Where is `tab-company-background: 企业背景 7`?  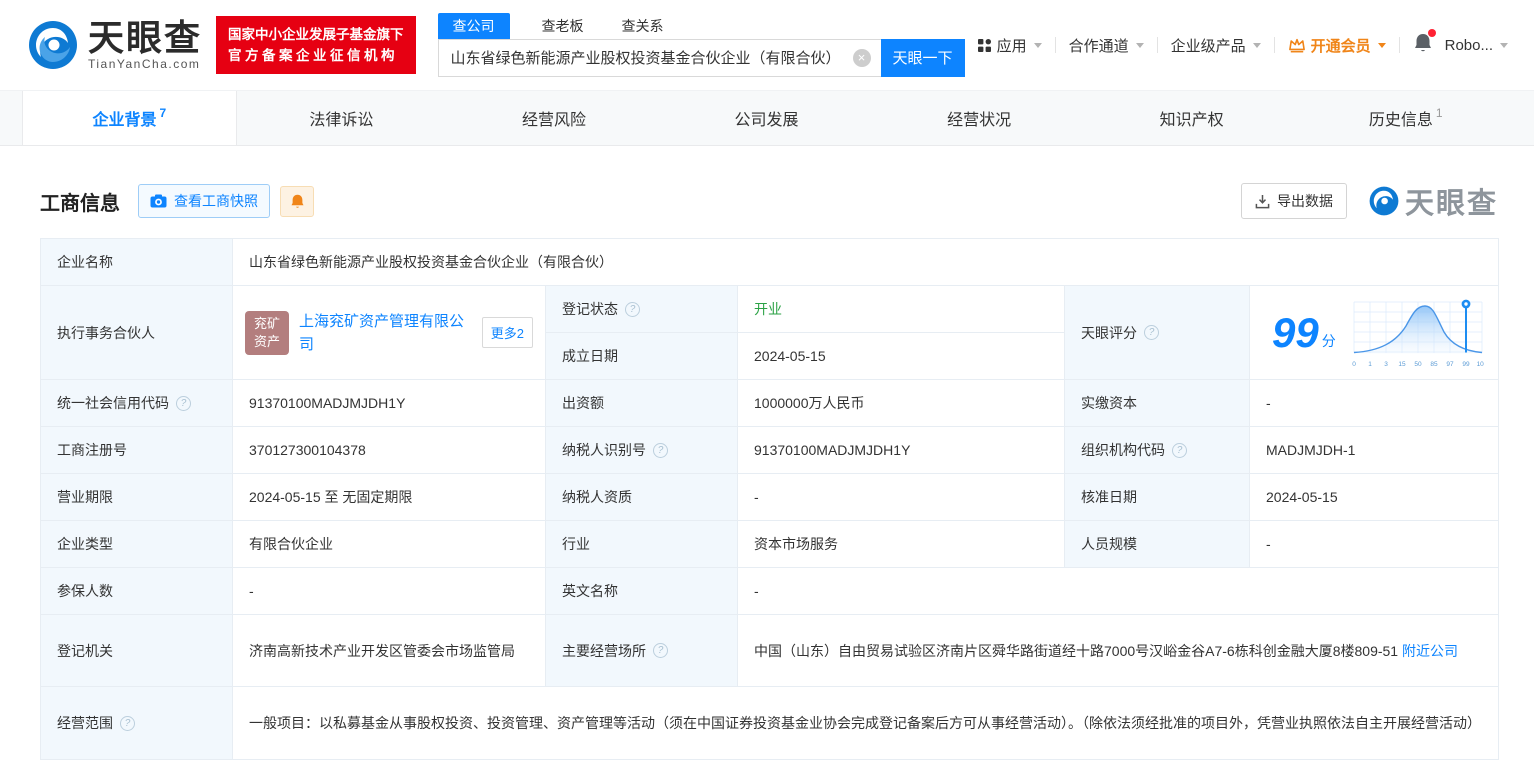
tab-company-background: 企业背景 7 is located at coordinates (129, 118).